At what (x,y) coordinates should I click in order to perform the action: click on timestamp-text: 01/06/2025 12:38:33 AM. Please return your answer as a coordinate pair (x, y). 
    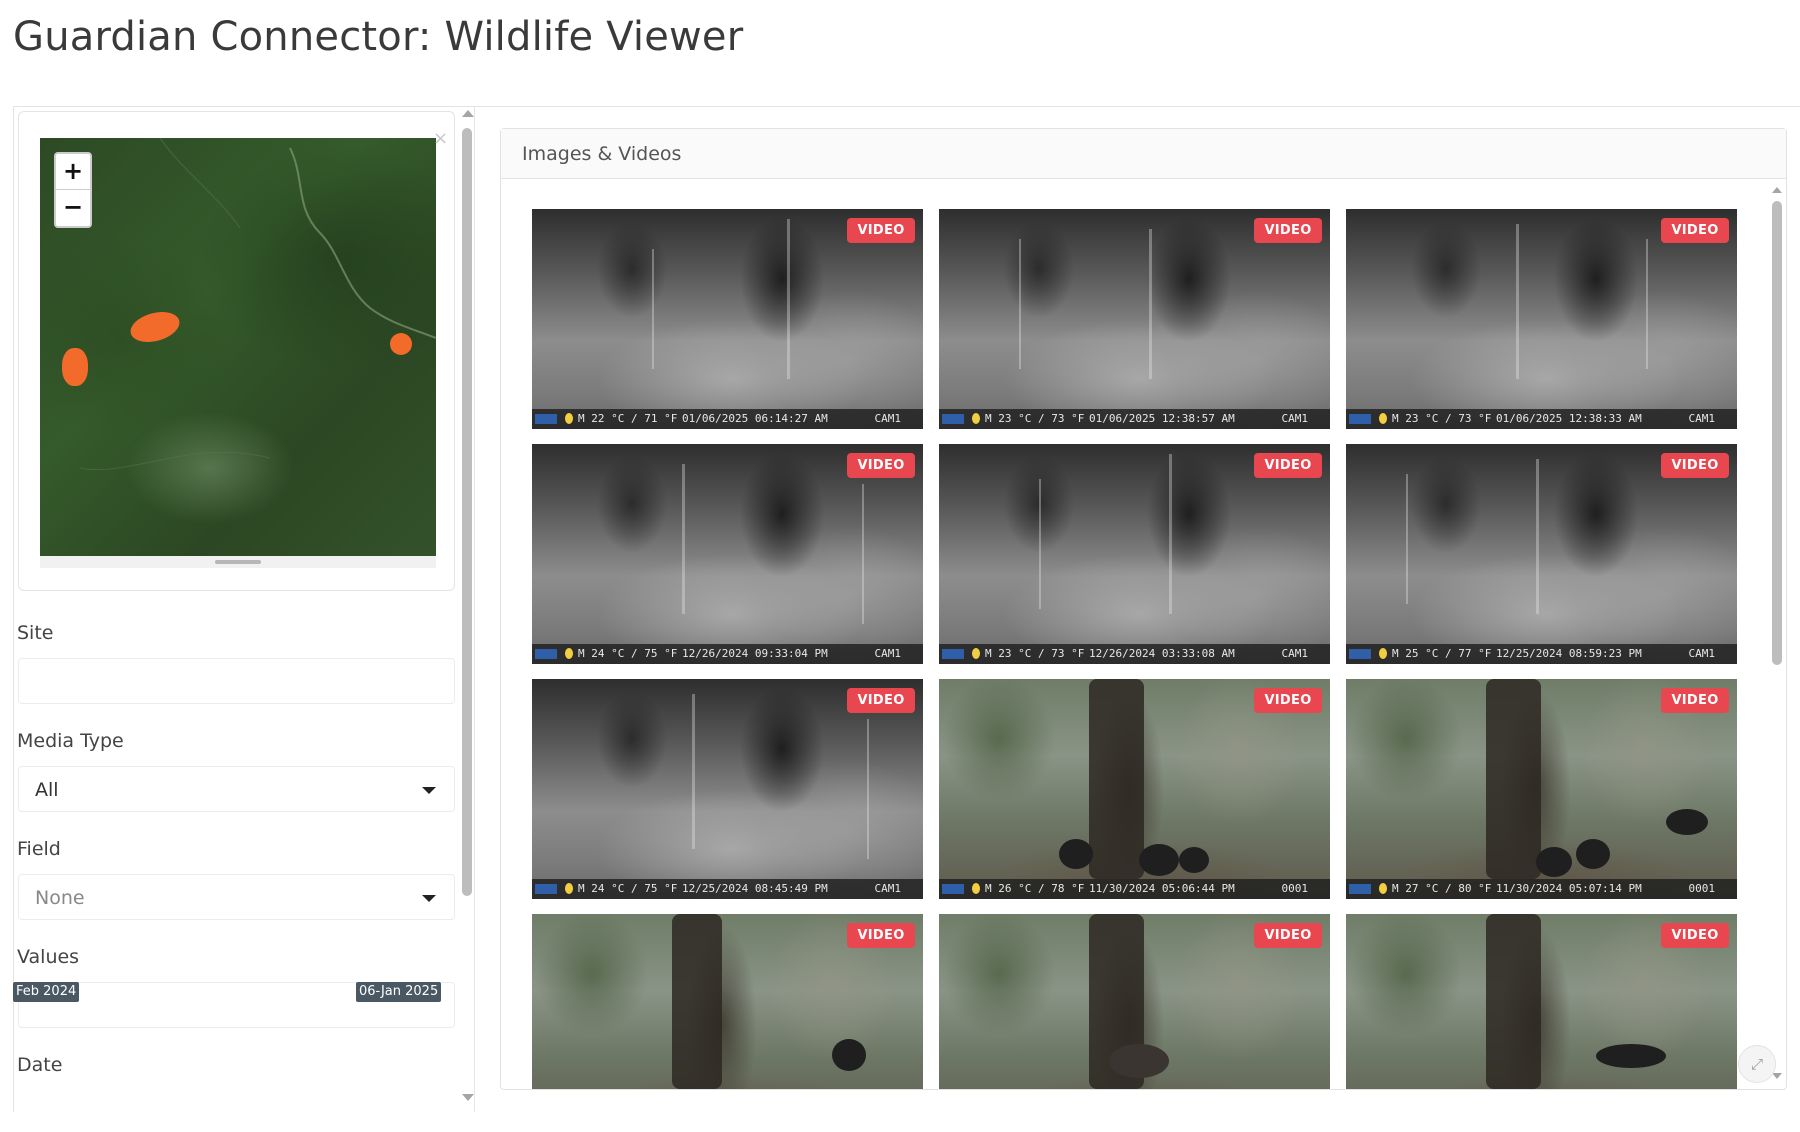
    Looking at the image, I should click on (1569, 418).